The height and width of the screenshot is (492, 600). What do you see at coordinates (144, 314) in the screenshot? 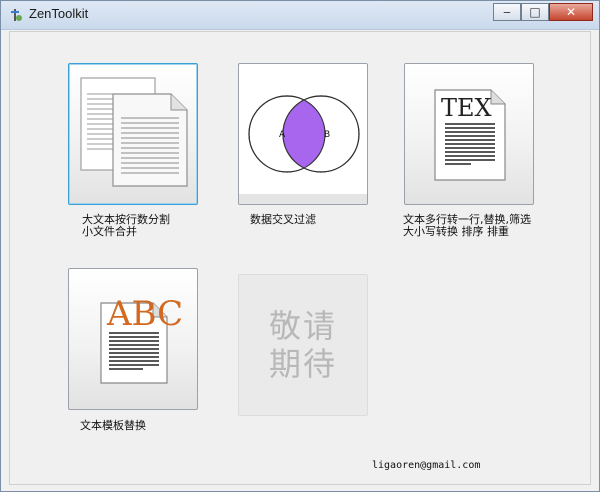
I see `abc-logo-text: ABC` at bounding box center [144, 314].